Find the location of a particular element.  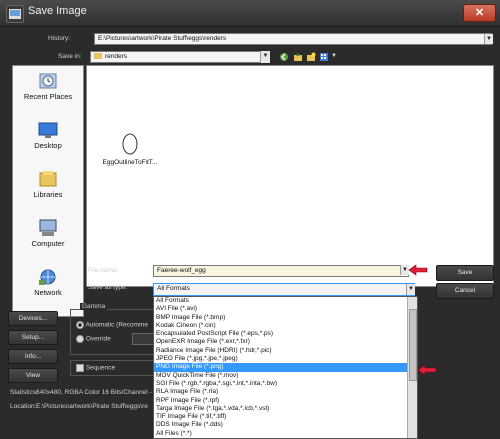

gamma-label: Gamma is located at coordinates (94, 306).